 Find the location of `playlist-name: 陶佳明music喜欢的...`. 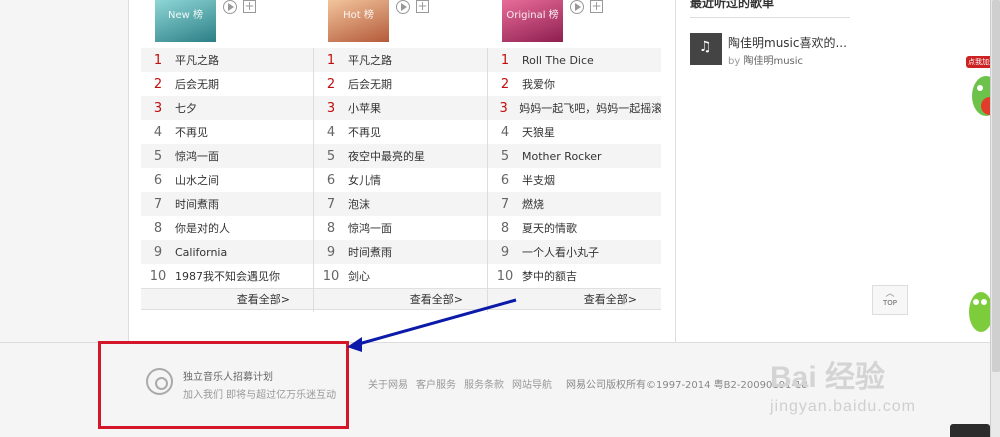

playlist-name: 陶佳明music喜欢的... is located at coordinates (787, 42).